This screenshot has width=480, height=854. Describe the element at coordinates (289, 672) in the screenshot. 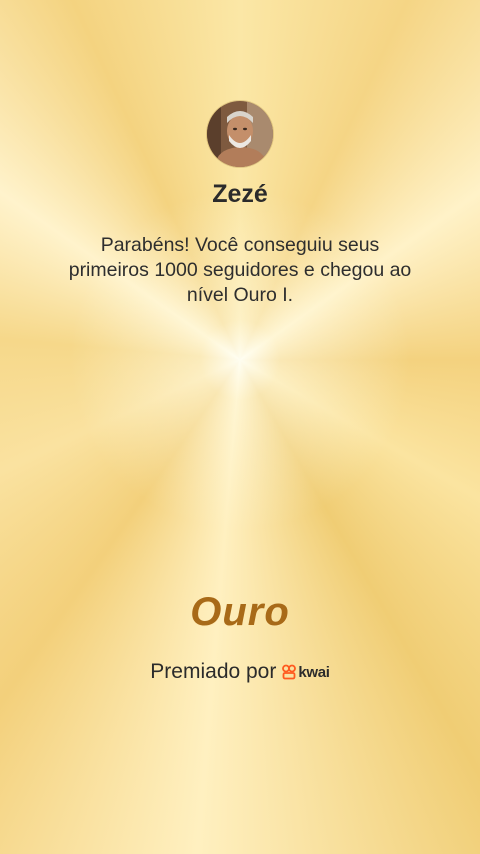

I see `kwai-logo-icon` at that location.